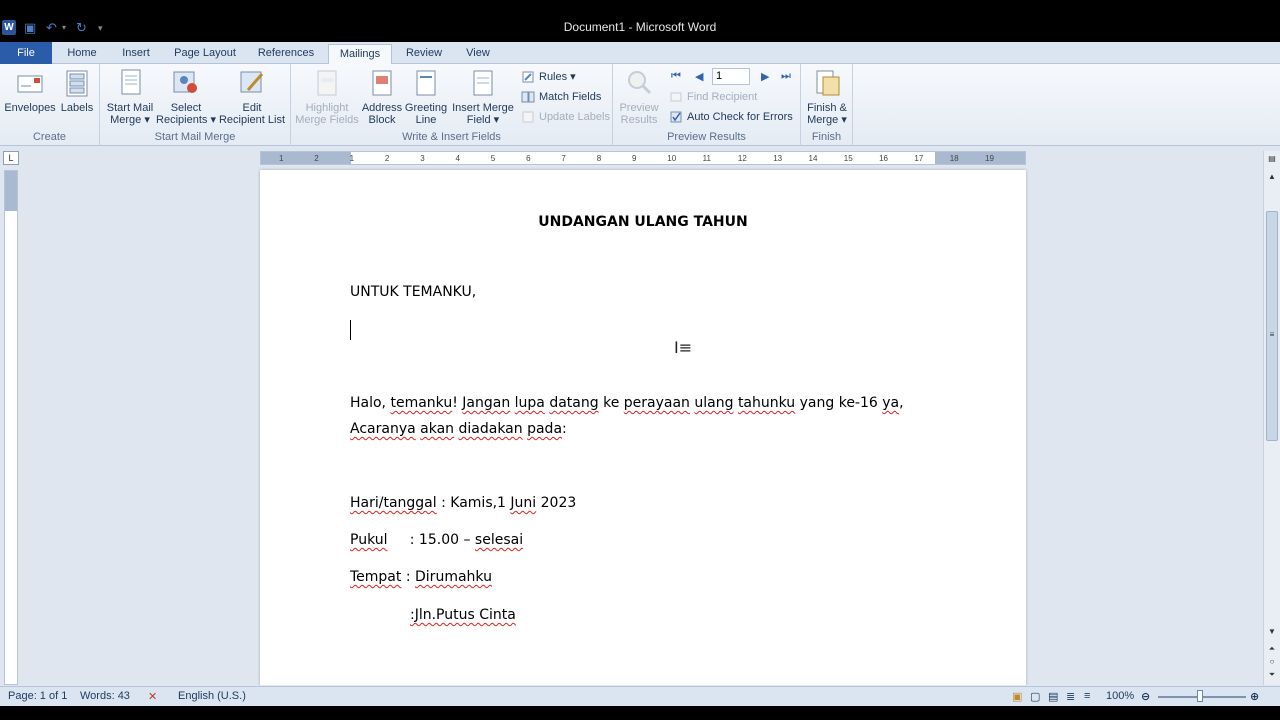  I want to click on word-count: Words: 43, so click(105, 696).